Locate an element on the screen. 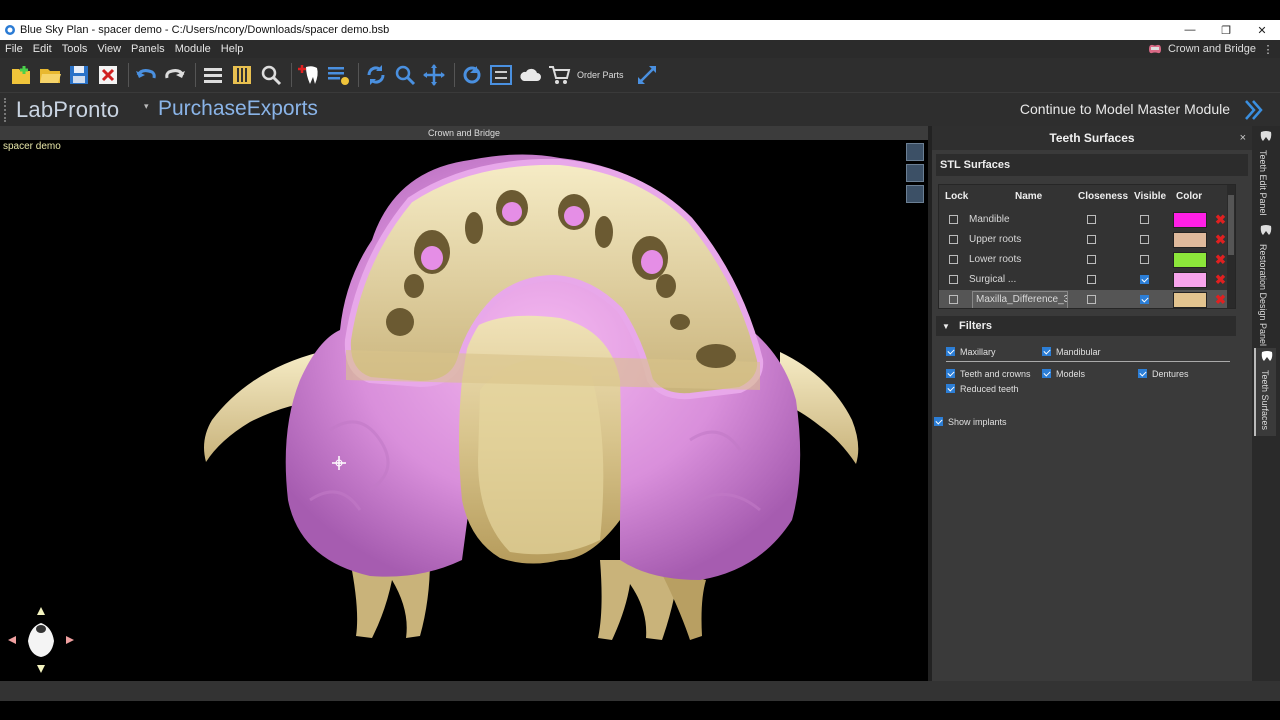  continue-module-button: Continue to Model Master Module is located at coordinates (1125, 109).